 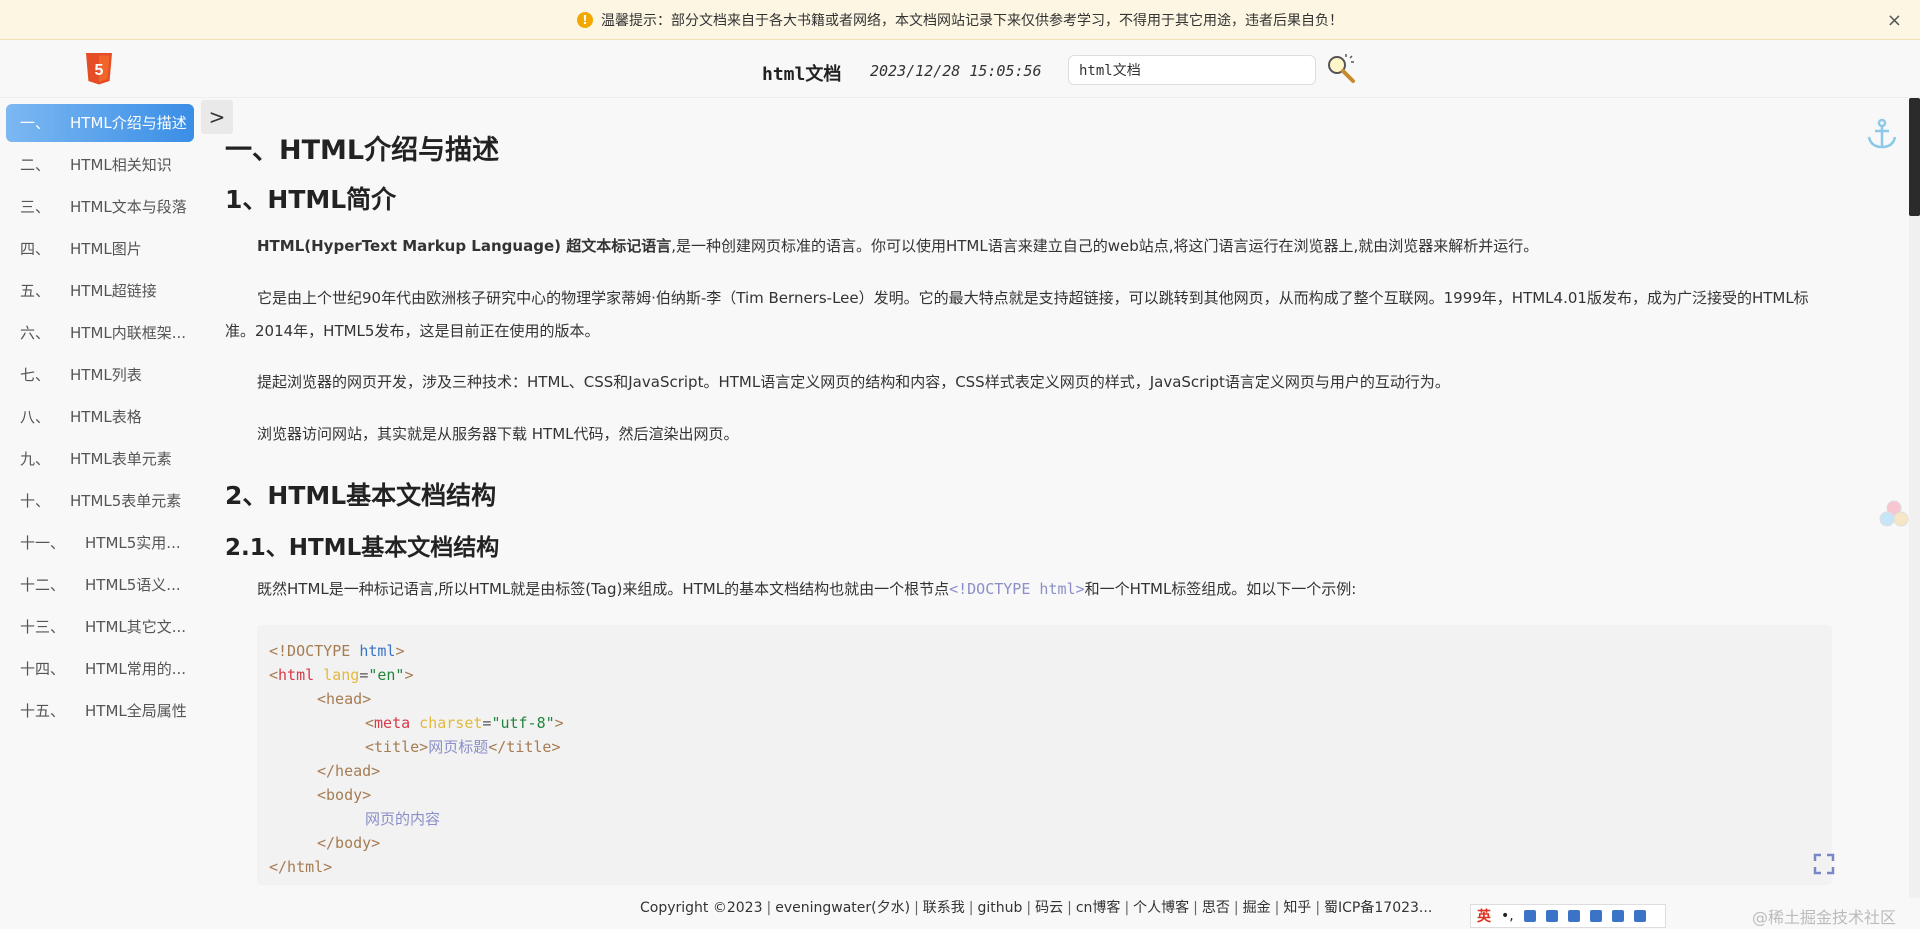 I want to click on sidebar-item-num: 十一、, so click(x=43, y=543).